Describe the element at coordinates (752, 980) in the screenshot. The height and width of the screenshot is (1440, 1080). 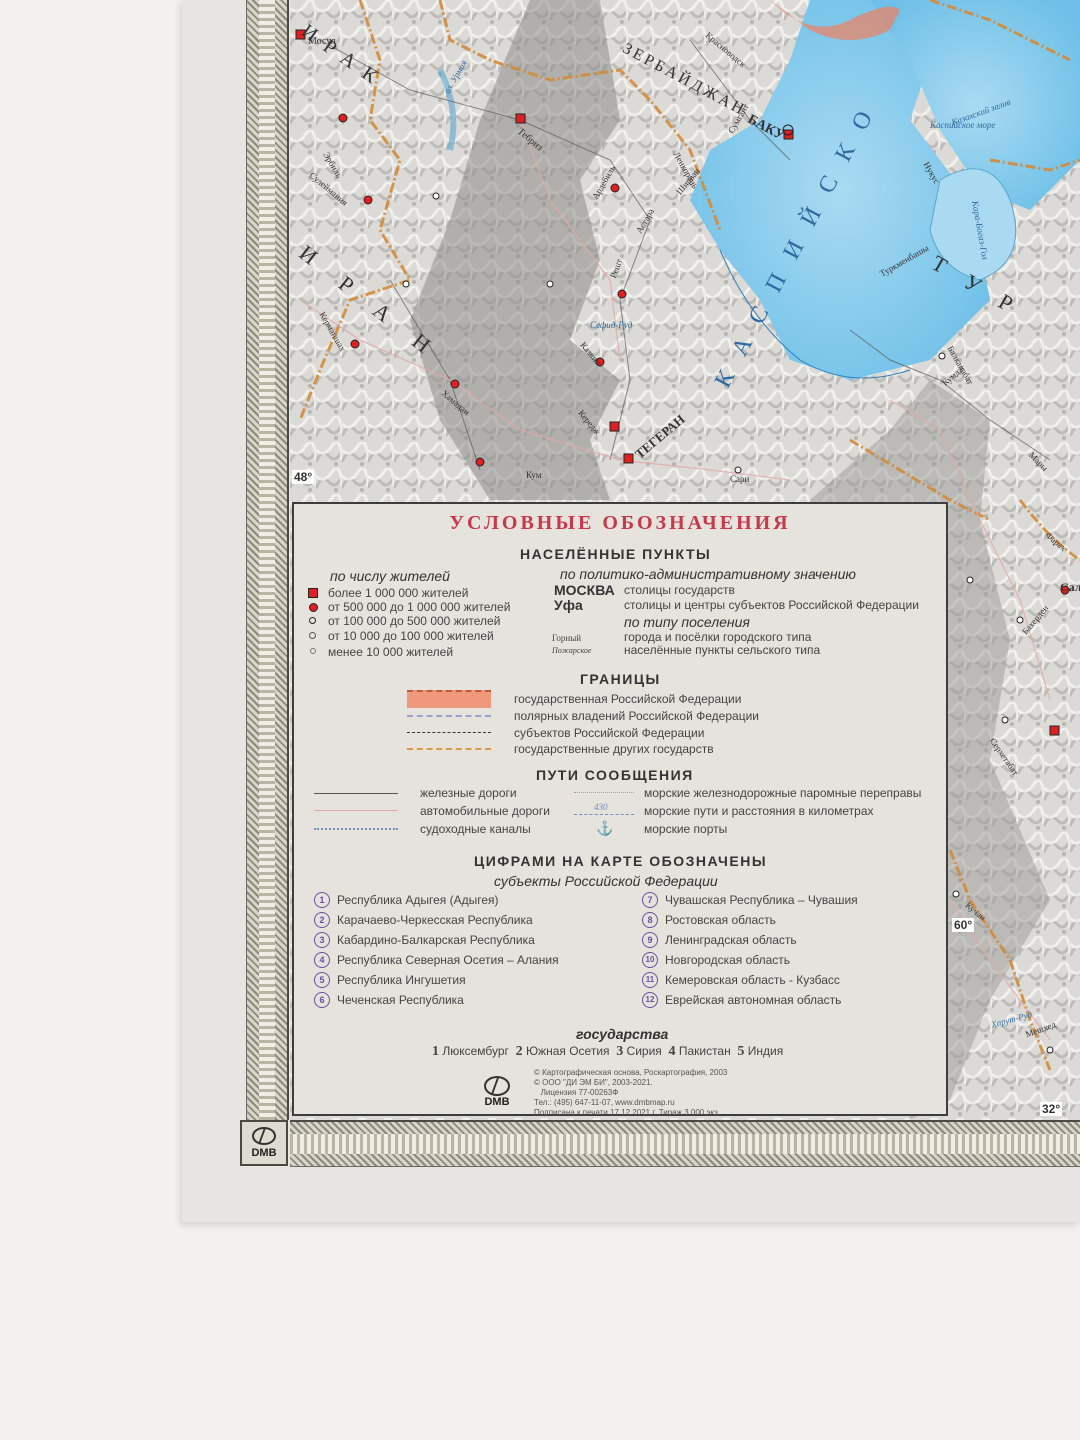
I see `subject-row: Кемеровская область - Кузбасс` at that location.